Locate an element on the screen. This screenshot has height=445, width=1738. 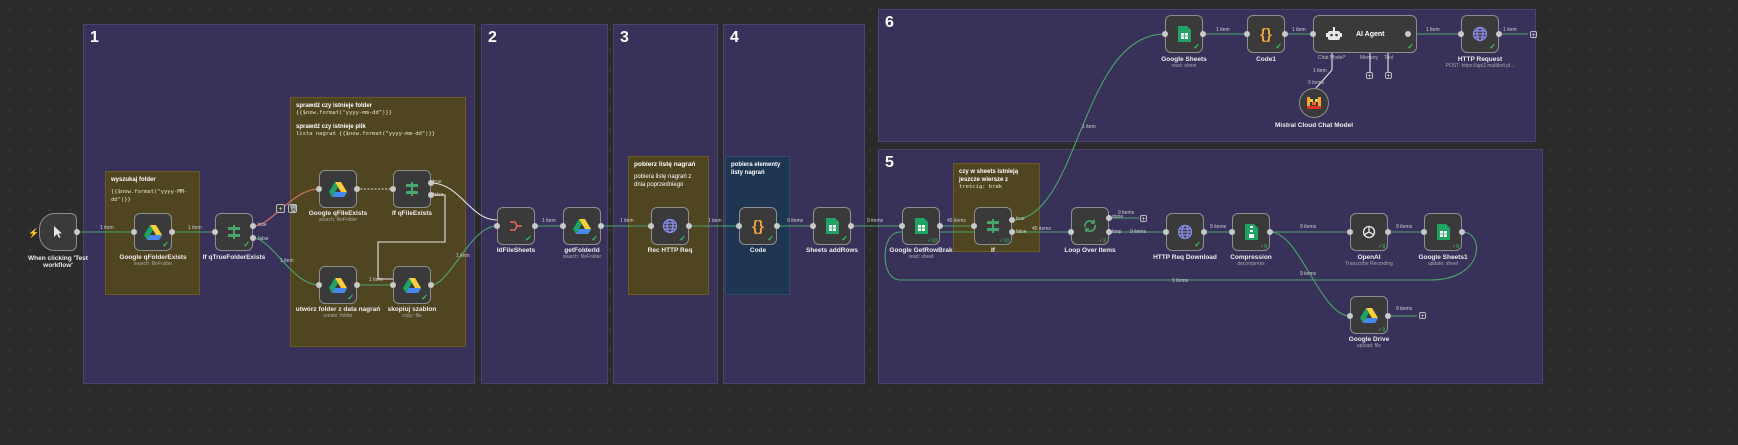
edge-label-false: false is located at coordinates (263, 239).